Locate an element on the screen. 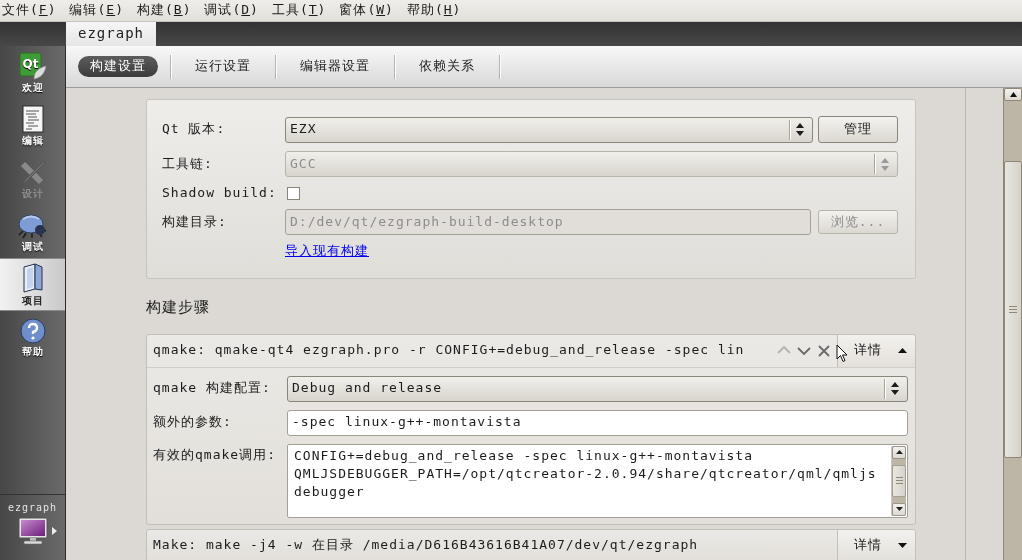  settings-tab: 运行设置 is located at coordinates (223, 66).